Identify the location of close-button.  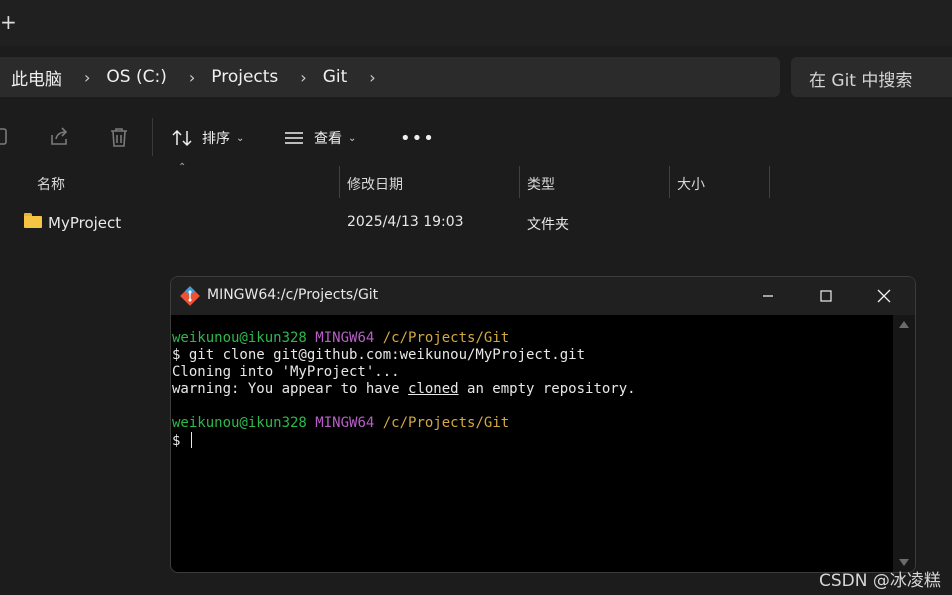
(884, 296).